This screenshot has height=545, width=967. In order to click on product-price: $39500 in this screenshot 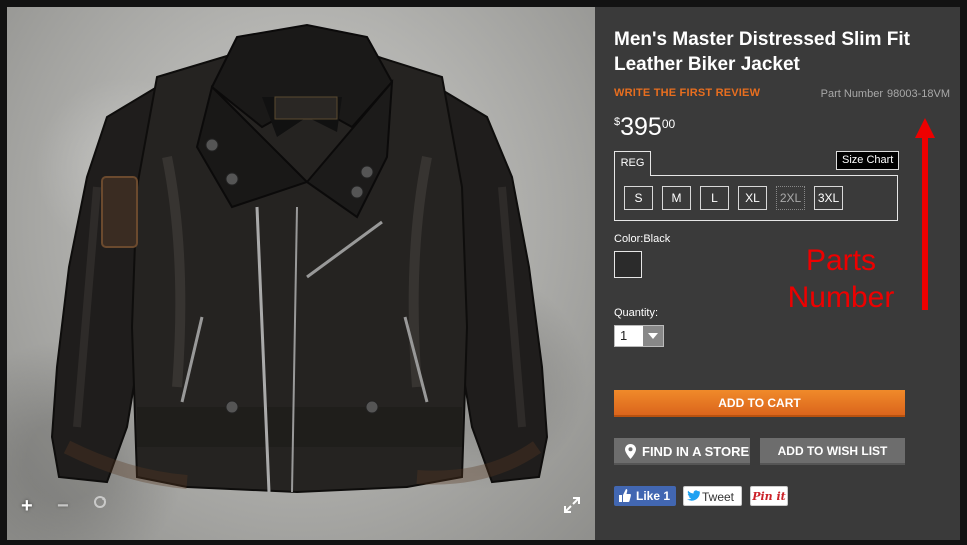, I will do `click(644, 127)`.